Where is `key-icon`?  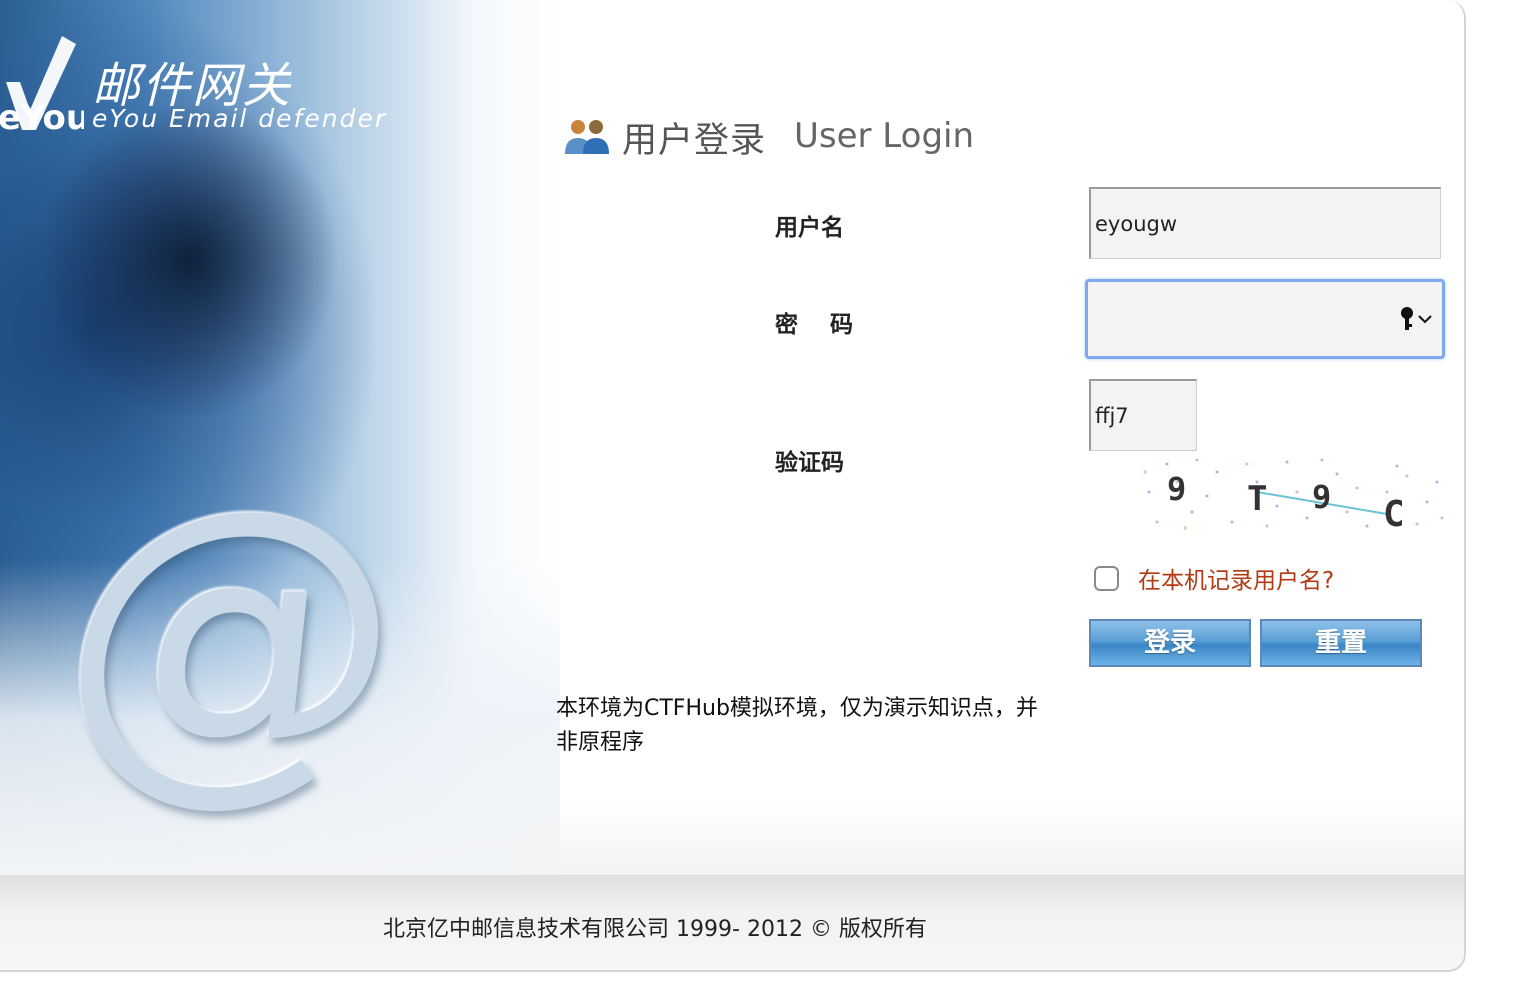 key-icon is located at coordinates (1417, 319).